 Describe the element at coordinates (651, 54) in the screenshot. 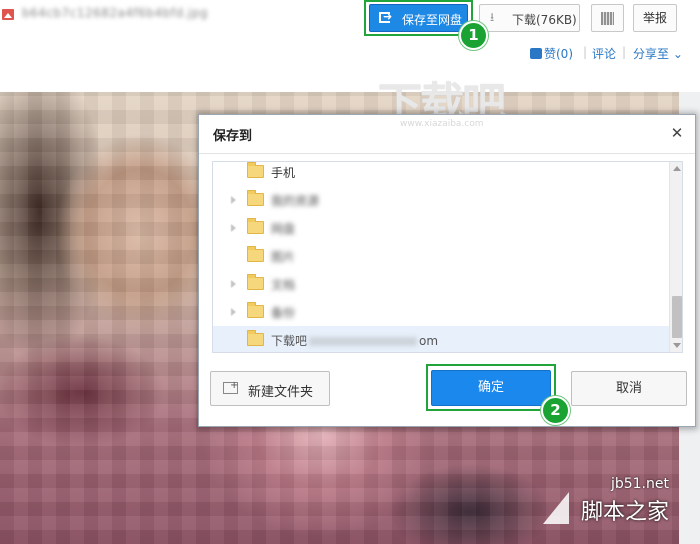

I see `share-label: 分享至` at that location.